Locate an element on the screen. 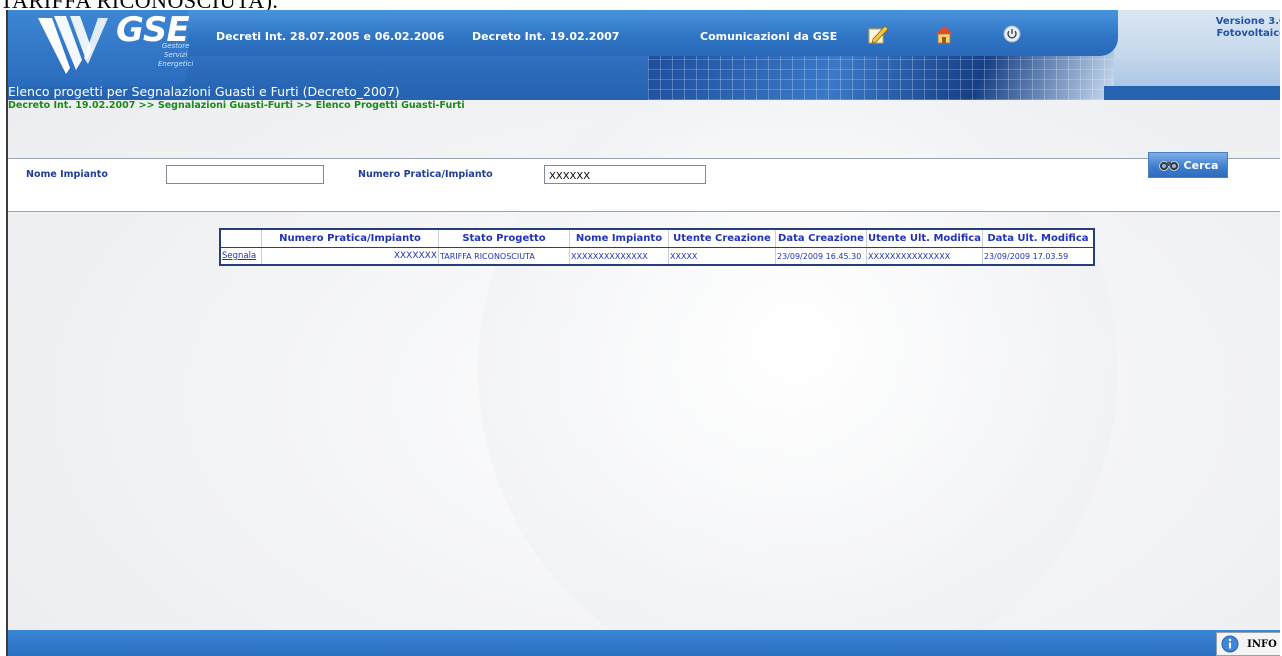  cell-numero-pratica: XXXXXXX is located at coordinates (350, 256).